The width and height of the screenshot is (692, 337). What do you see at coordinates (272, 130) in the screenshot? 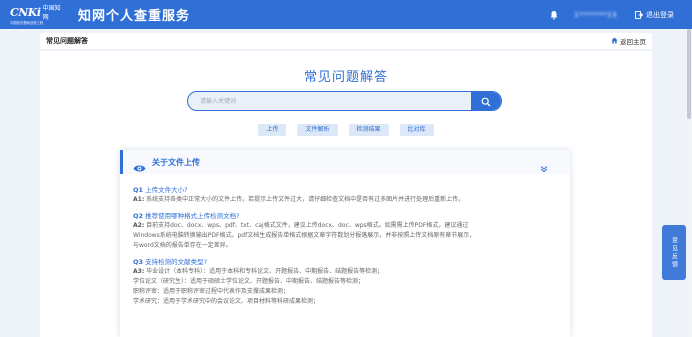
I see `tag-upload: 上传` at bounding box center [272, 130].